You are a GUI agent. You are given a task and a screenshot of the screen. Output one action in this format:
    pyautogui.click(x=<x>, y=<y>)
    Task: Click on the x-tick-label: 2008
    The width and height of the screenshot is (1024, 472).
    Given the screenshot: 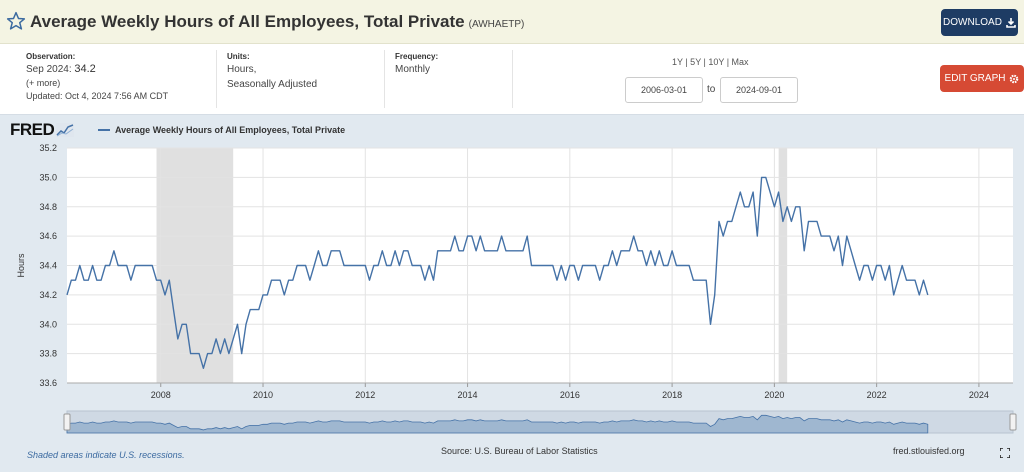 What is the action you would take?
    pyautogui.click(x=161, y=395)
    